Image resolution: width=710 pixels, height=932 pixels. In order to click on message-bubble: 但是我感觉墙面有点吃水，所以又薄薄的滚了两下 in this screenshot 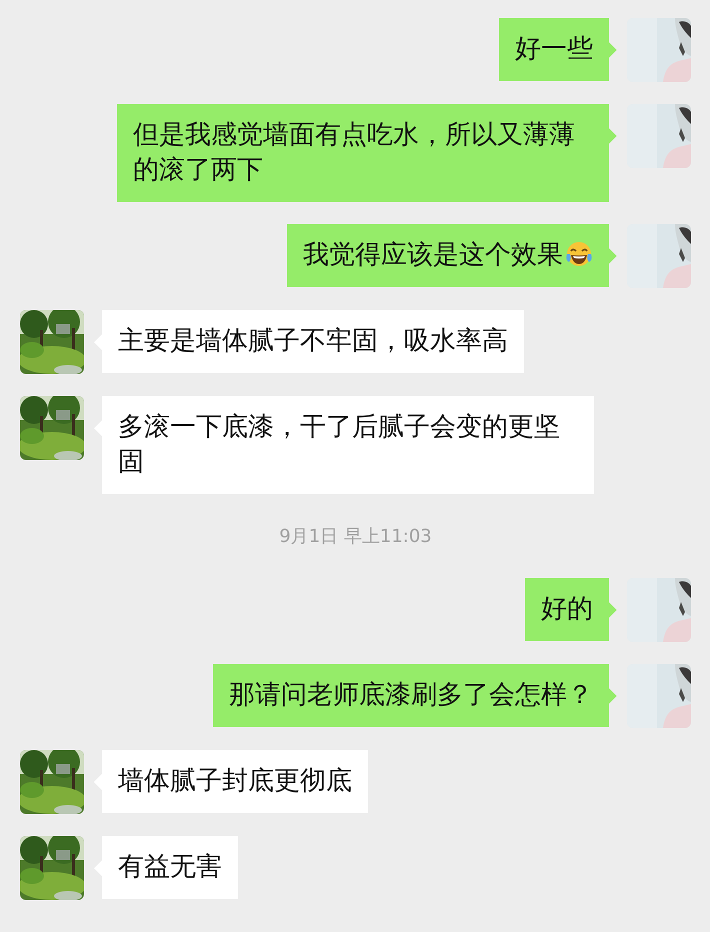, I will do `click(367, 153)`.